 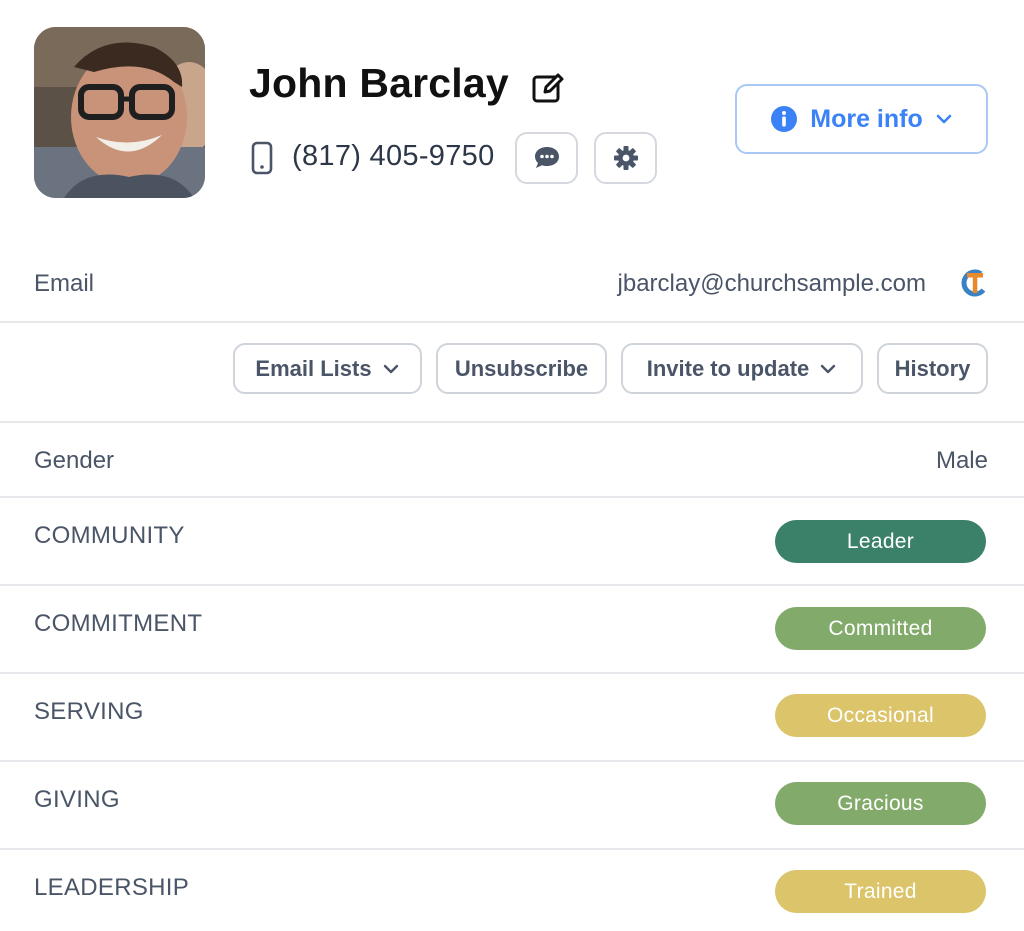 What do you see at coordinates (512, 460) in the screenshot?
I see `gender-row: Gender Male` at bounding box center [512, 460].